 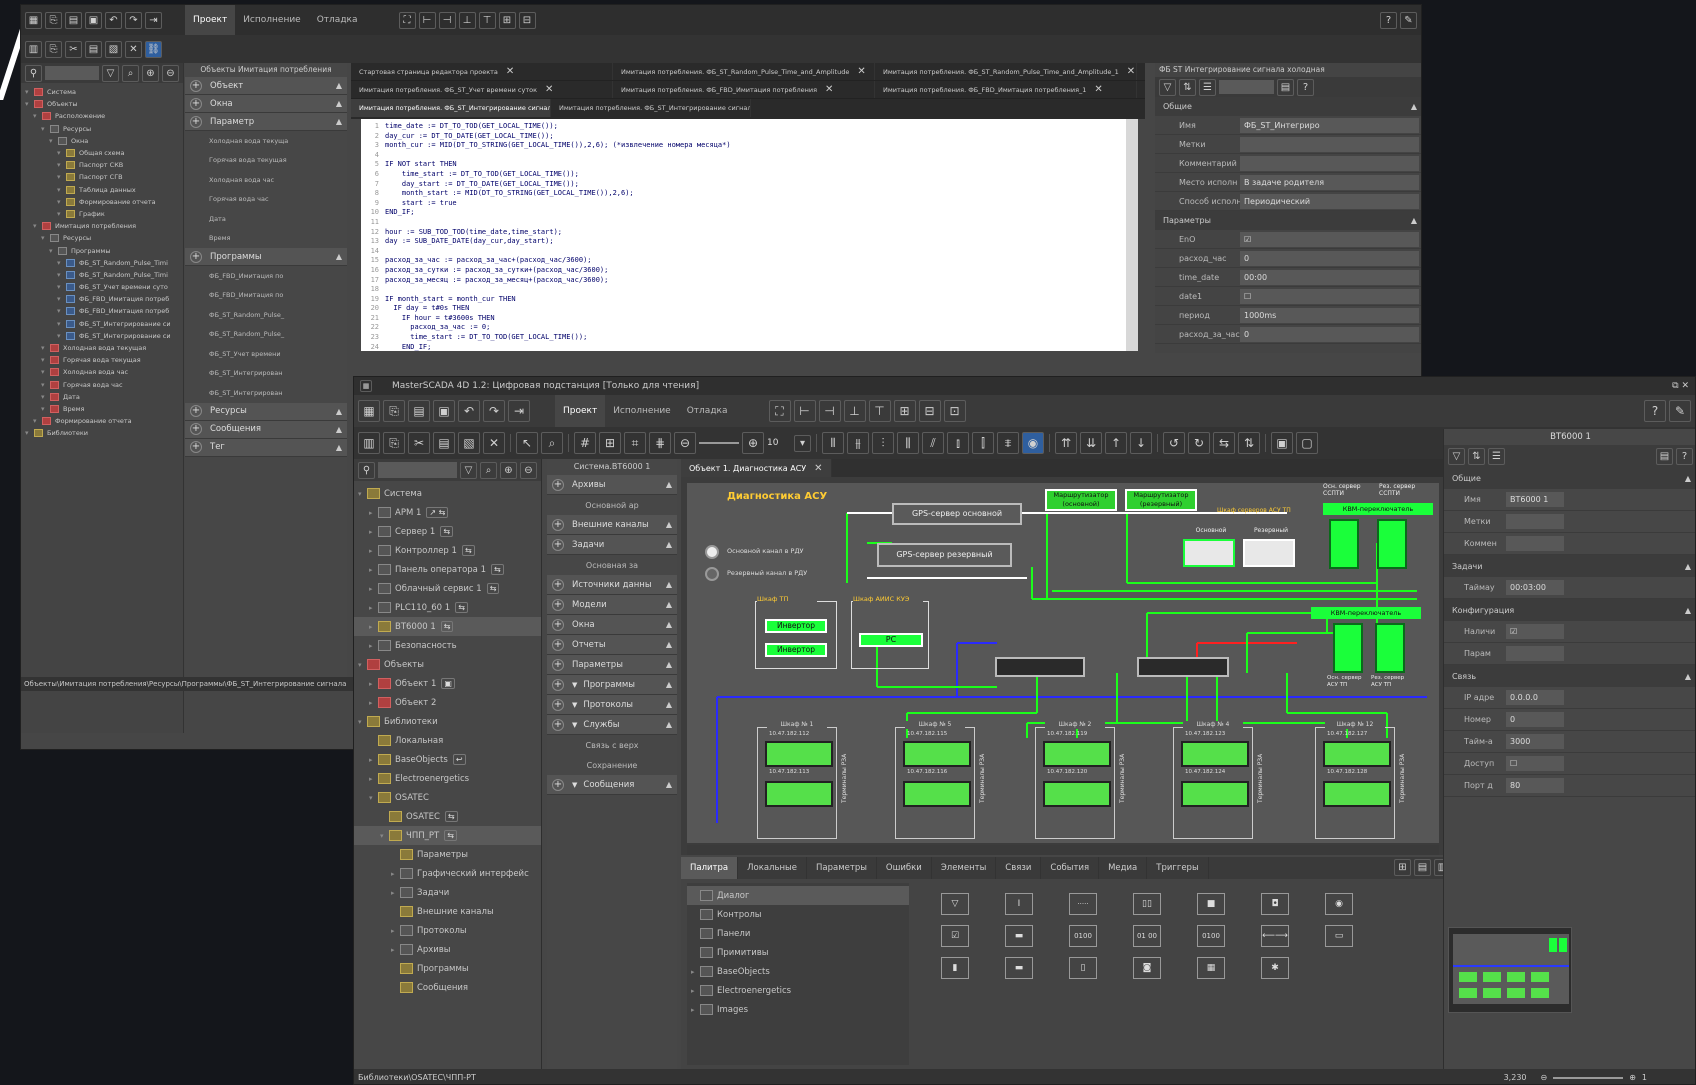 I want to click on front-paste-icon: ▤, so click(x=444, y=443).